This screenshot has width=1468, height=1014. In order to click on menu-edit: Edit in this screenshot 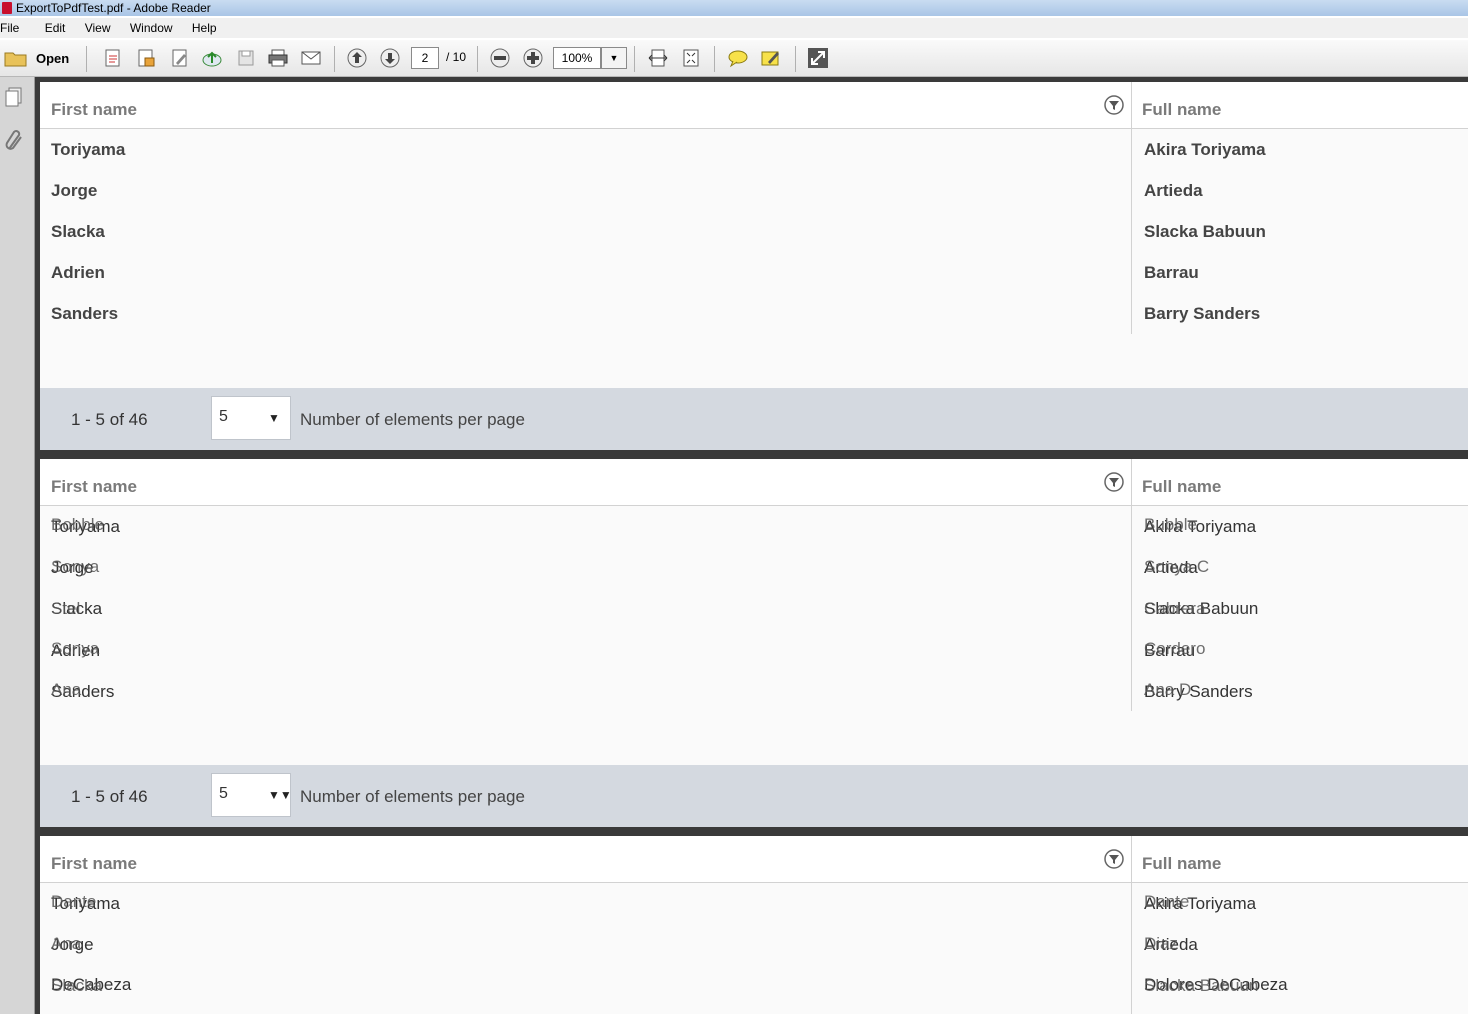, I will do `click(59, 28)`.